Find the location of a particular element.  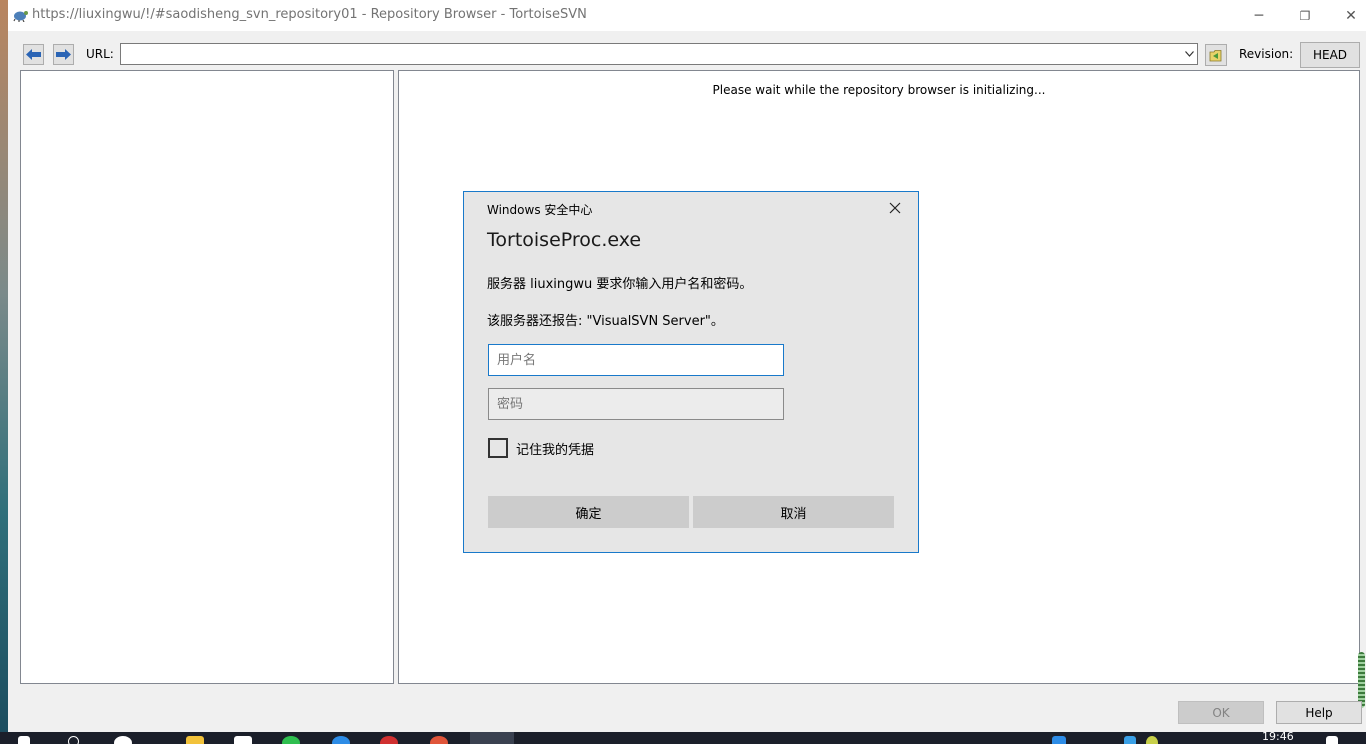

folder-icon is located at coordinates (1215, 55).